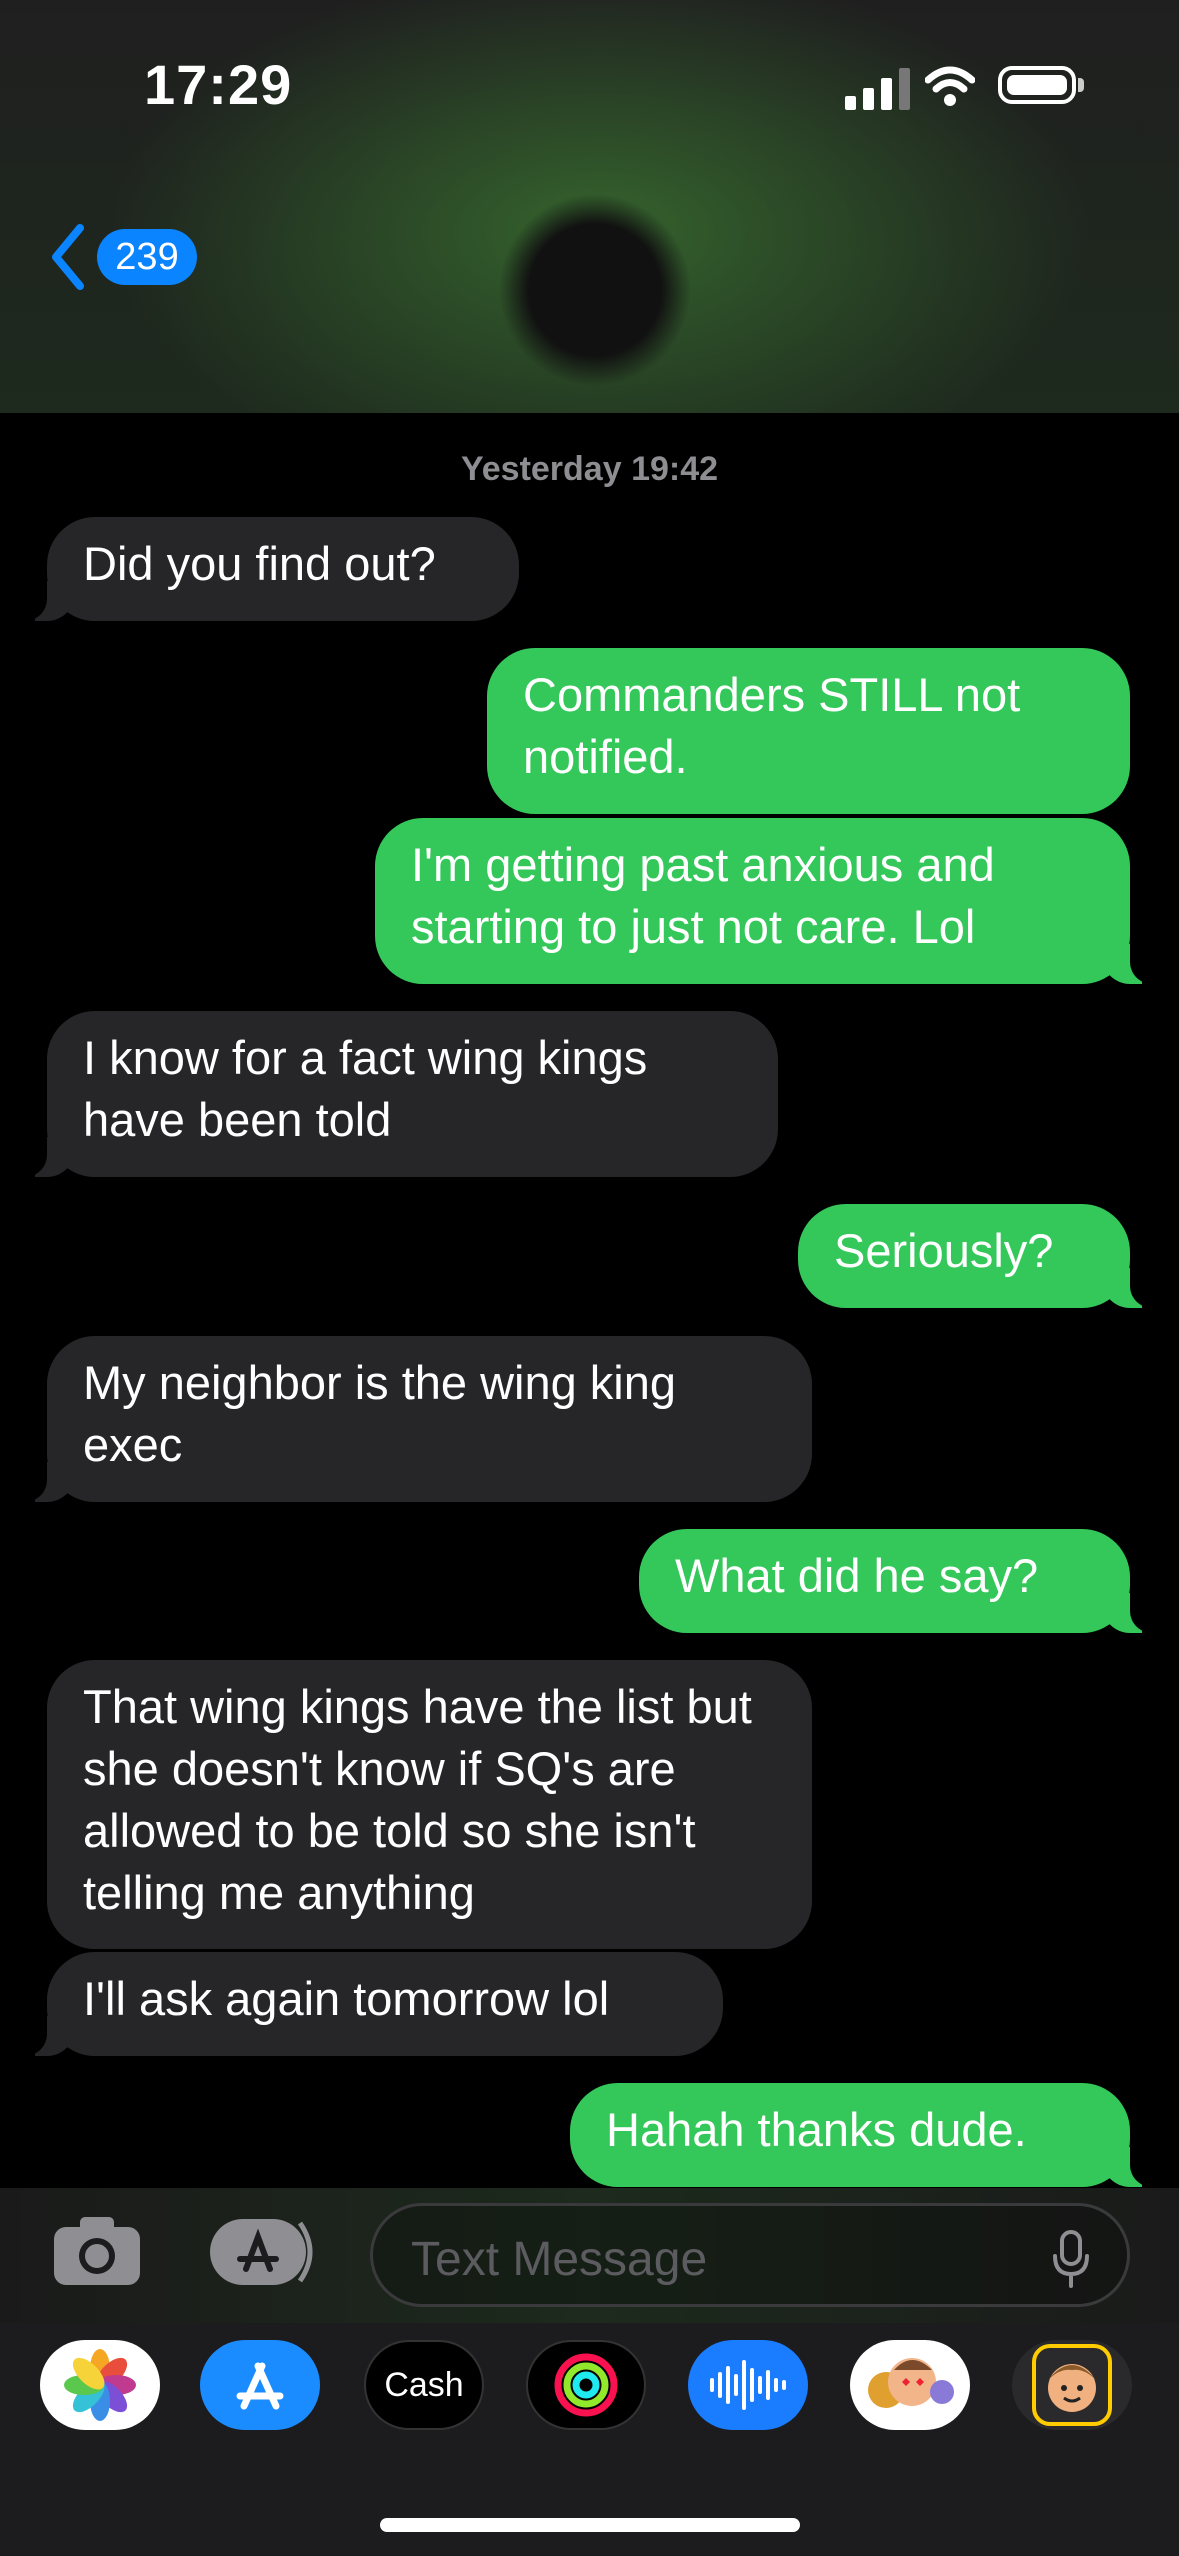  What do you see at coordinates (590, 2525) in the screenshot?
I see `home-indicator` at bounding box center [590, 2525].